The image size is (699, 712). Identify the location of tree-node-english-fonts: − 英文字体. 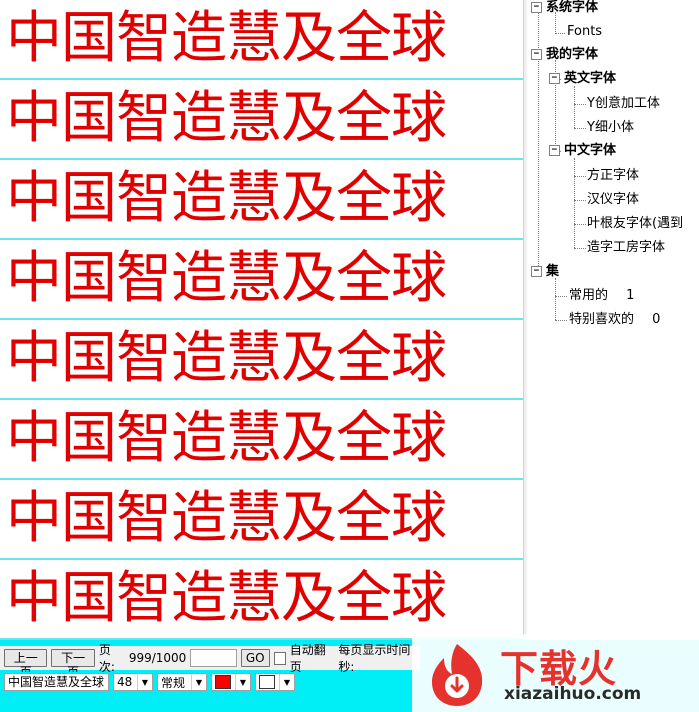
(582, 79).